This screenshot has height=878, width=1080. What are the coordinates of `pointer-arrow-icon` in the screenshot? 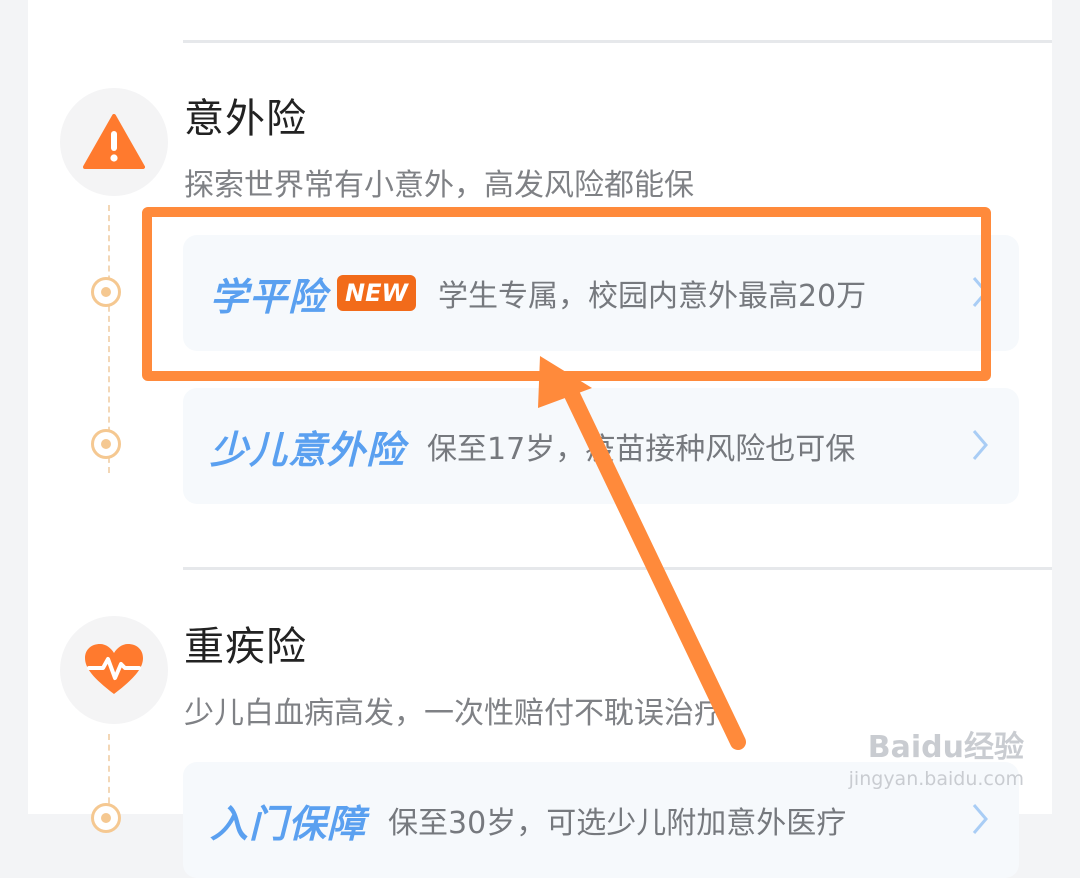 It's located at (642, 553).